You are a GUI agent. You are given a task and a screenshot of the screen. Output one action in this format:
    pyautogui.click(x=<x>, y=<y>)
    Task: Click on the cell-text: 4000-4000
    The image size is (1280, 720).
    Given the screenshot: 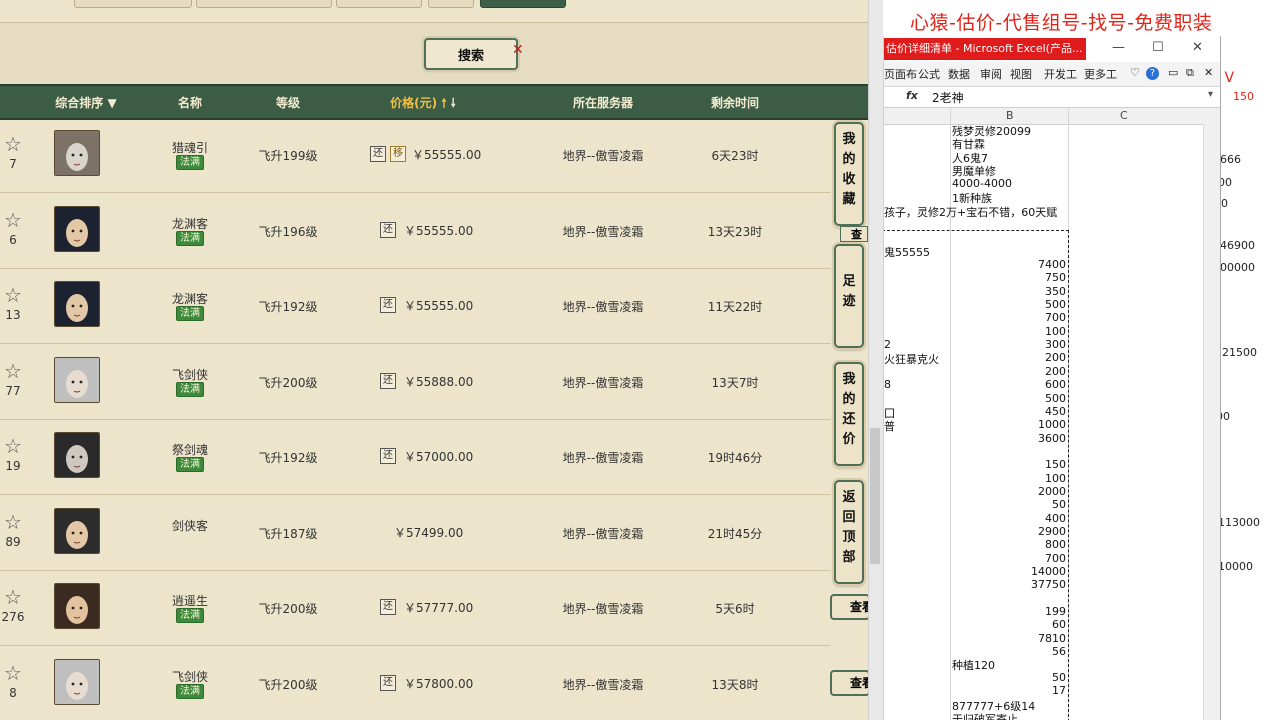 What is the action you would take?
    pyautogui.click(x=982, y=183)
    